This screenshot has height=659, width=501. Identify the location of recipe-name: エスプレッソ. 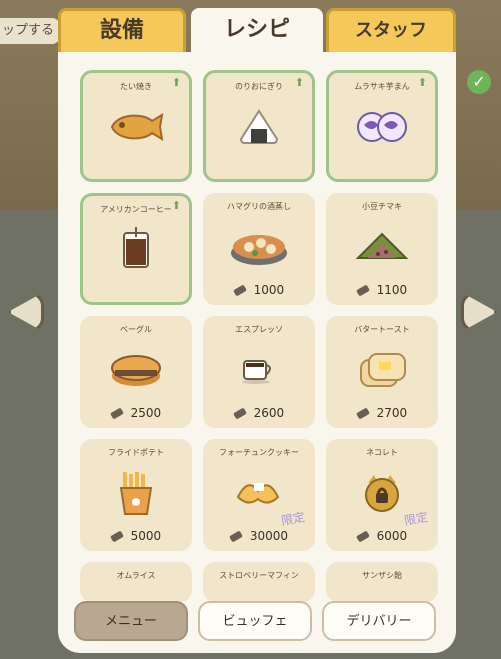
(259, 329).